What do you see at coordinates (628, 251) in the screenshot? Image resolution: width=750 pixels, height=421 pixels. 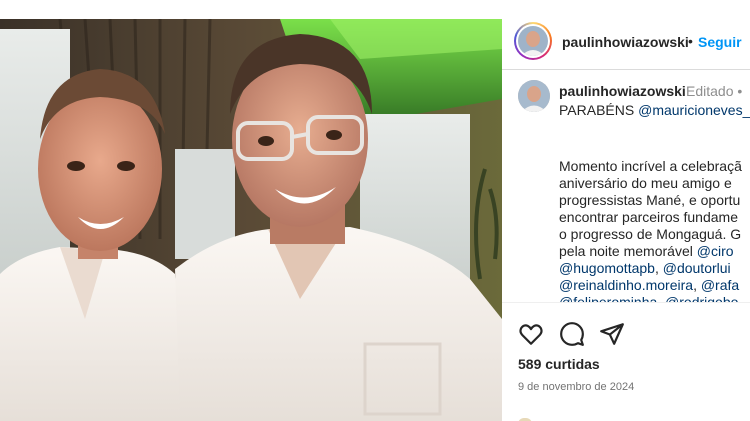 I see `caption-text-run: pela noite memorável` at bounding box center [628, 251].